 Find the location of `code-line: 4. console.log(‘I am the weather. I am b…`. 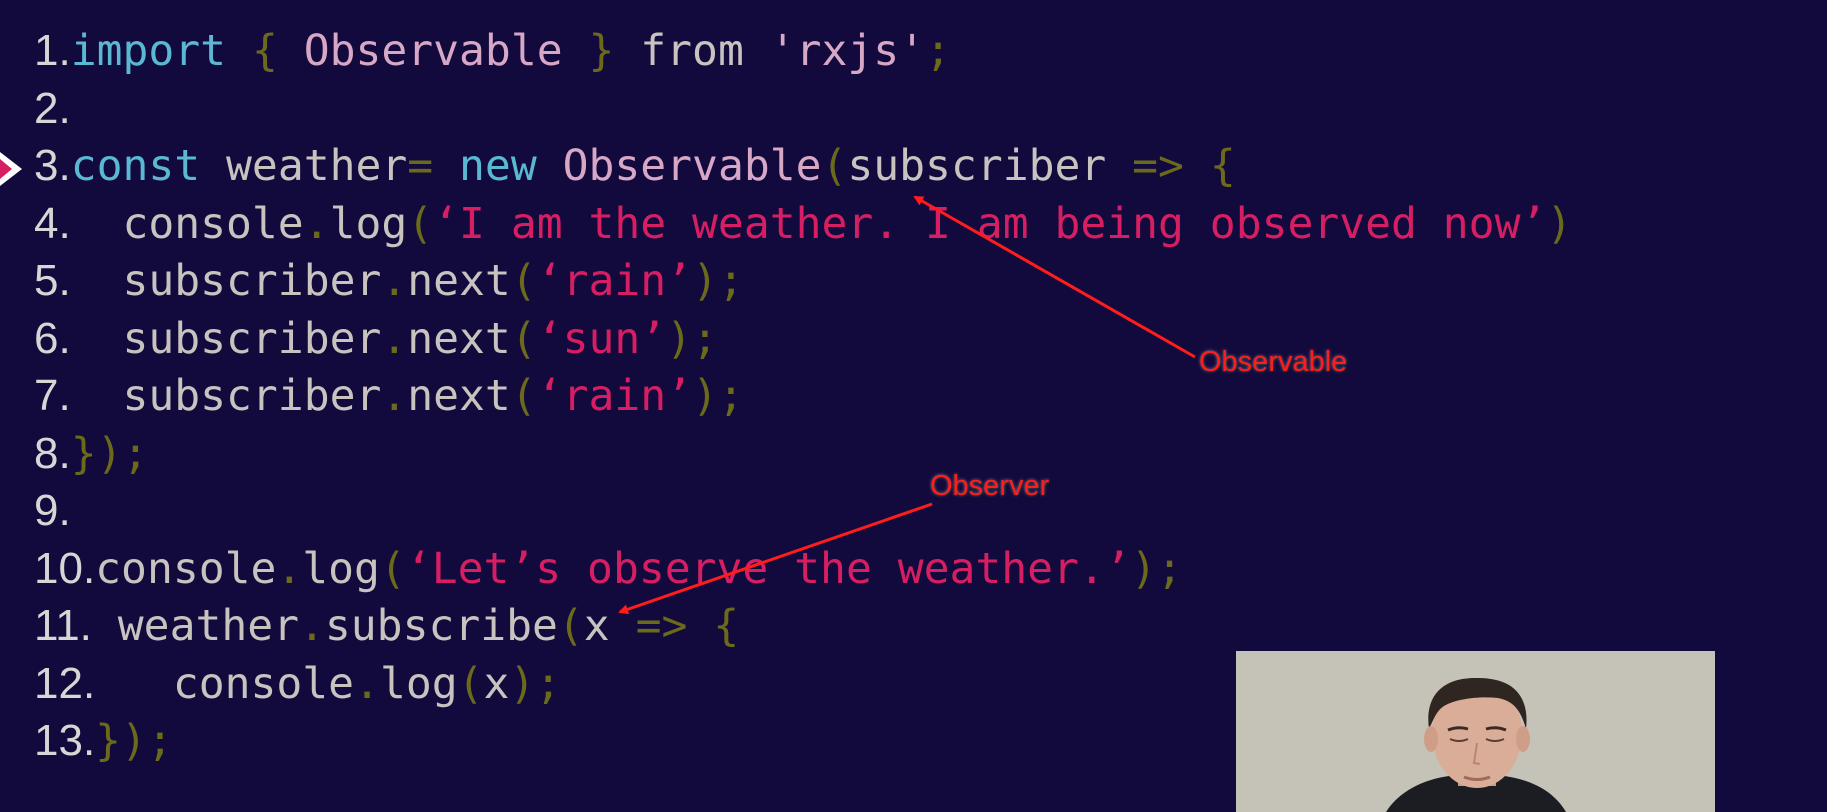

code-line: 4. console.log(‘I am the weather. I am b… is located at coordinates (803, 224).